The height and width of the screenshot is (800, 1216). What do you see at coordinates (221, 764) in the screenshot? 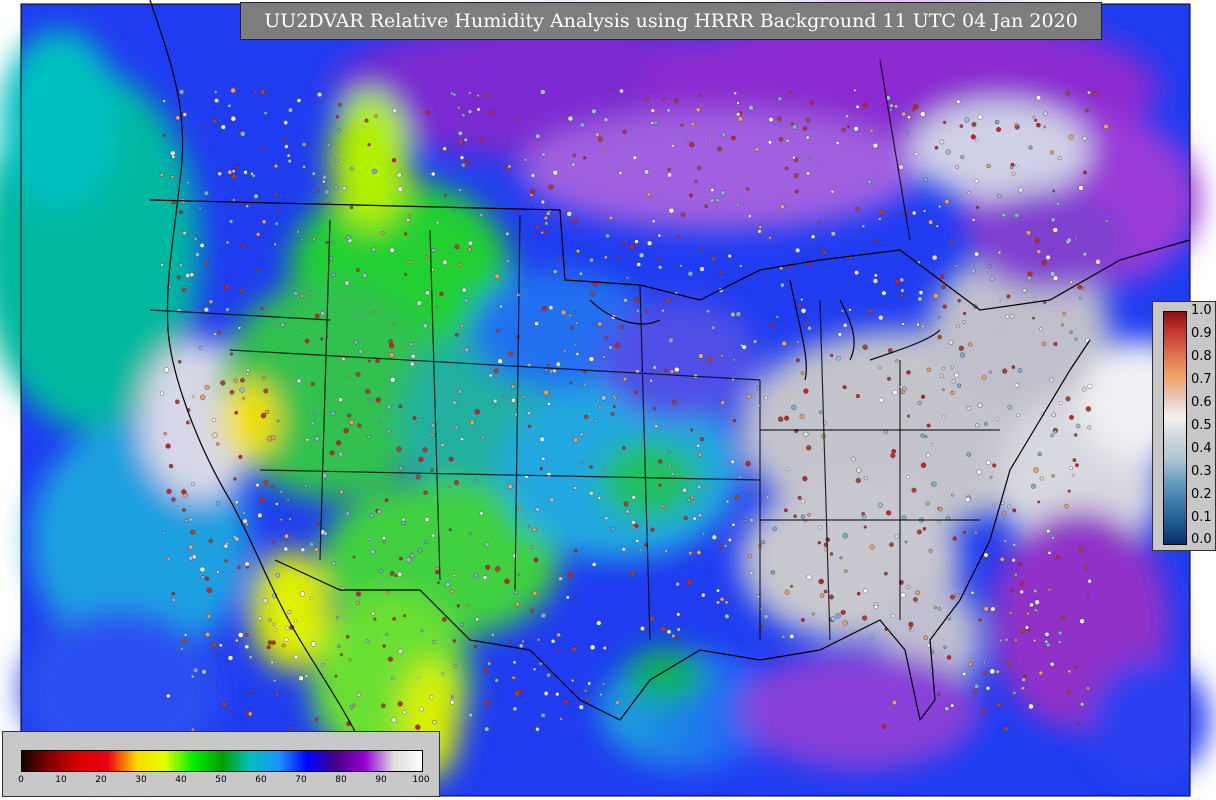
I see `humidity-colorbar: 0 10 20 30 40 50 60 70 80 90 100` at bounding box center [221, 764].